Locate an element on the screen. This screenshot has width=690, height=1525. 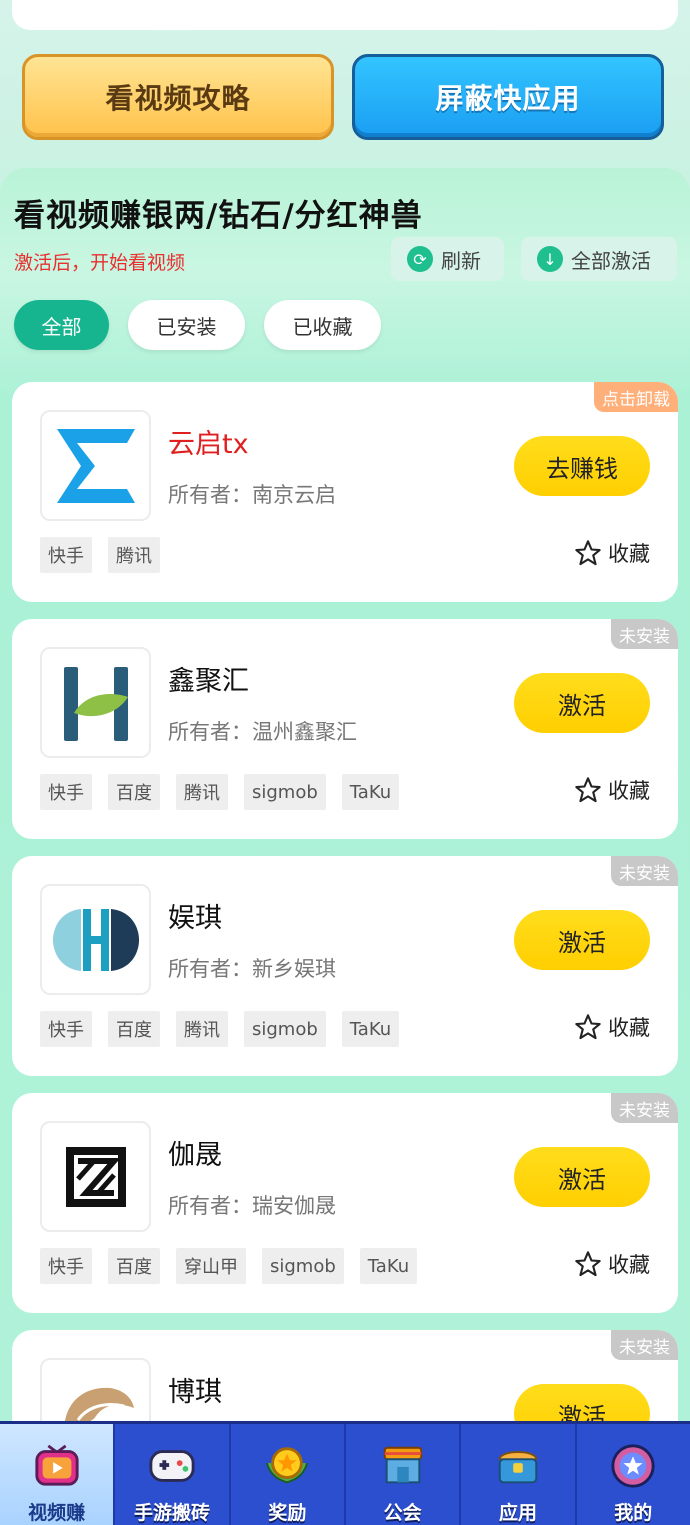
yunqi-logo-icon is located at coordinates (95, 465).